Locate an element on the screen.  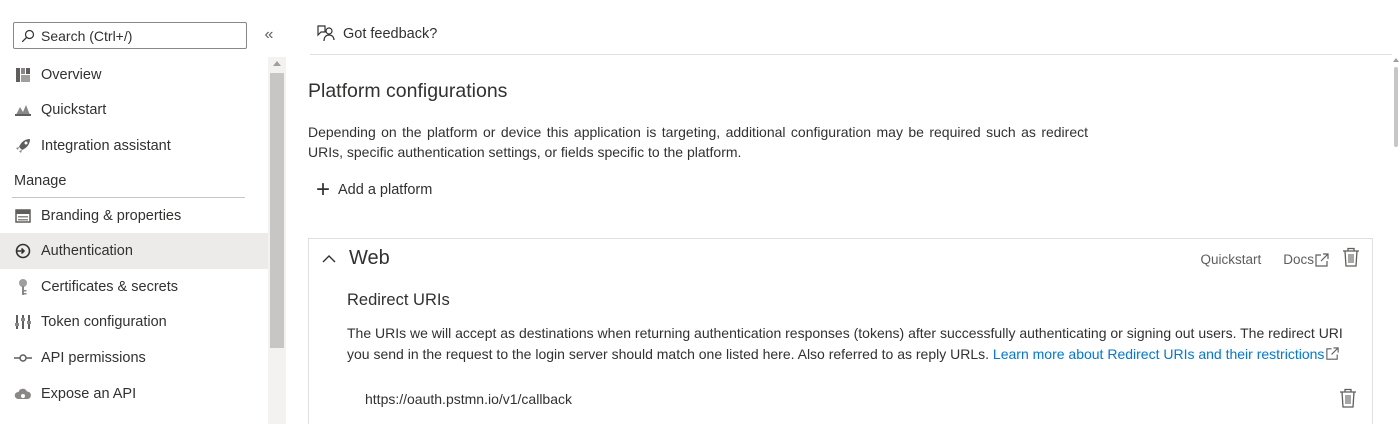
quickstart-link: Quickstart is located at coordinates (1230, 259).